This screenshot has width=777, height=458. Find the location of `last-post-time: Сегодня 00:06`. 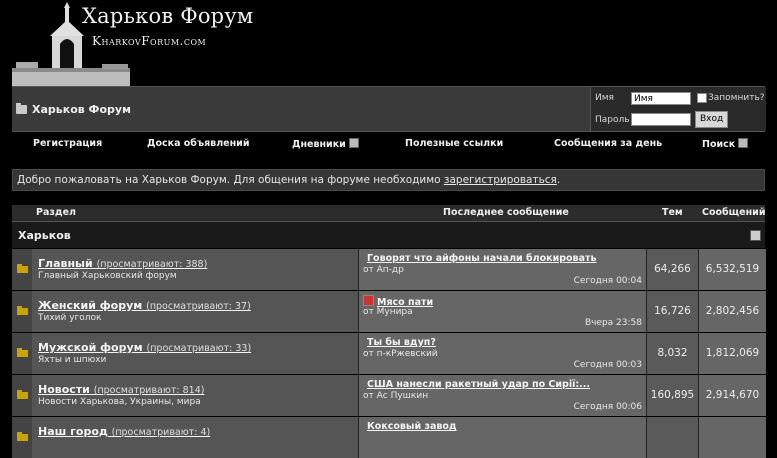

last-post-time: Сегодня 00:06 is located at coordinates (607, 407).